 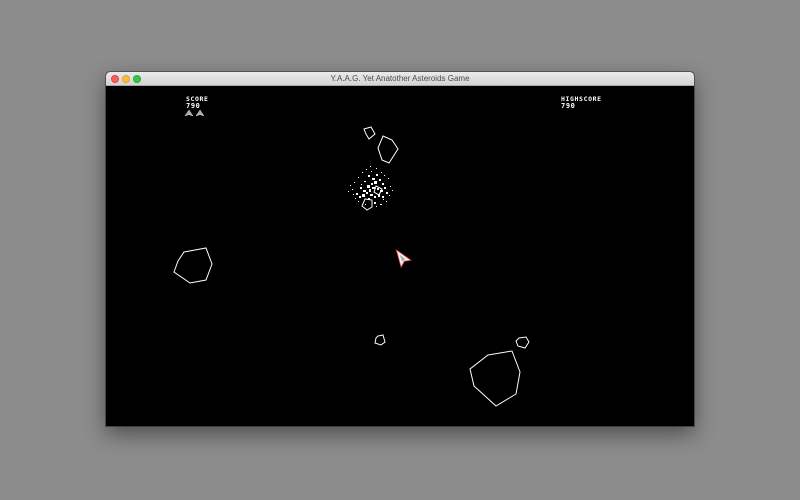 What do you see at coordinates (403, 258) in the screenshot?
I see `player-ship` at bounding box center [403, 258].